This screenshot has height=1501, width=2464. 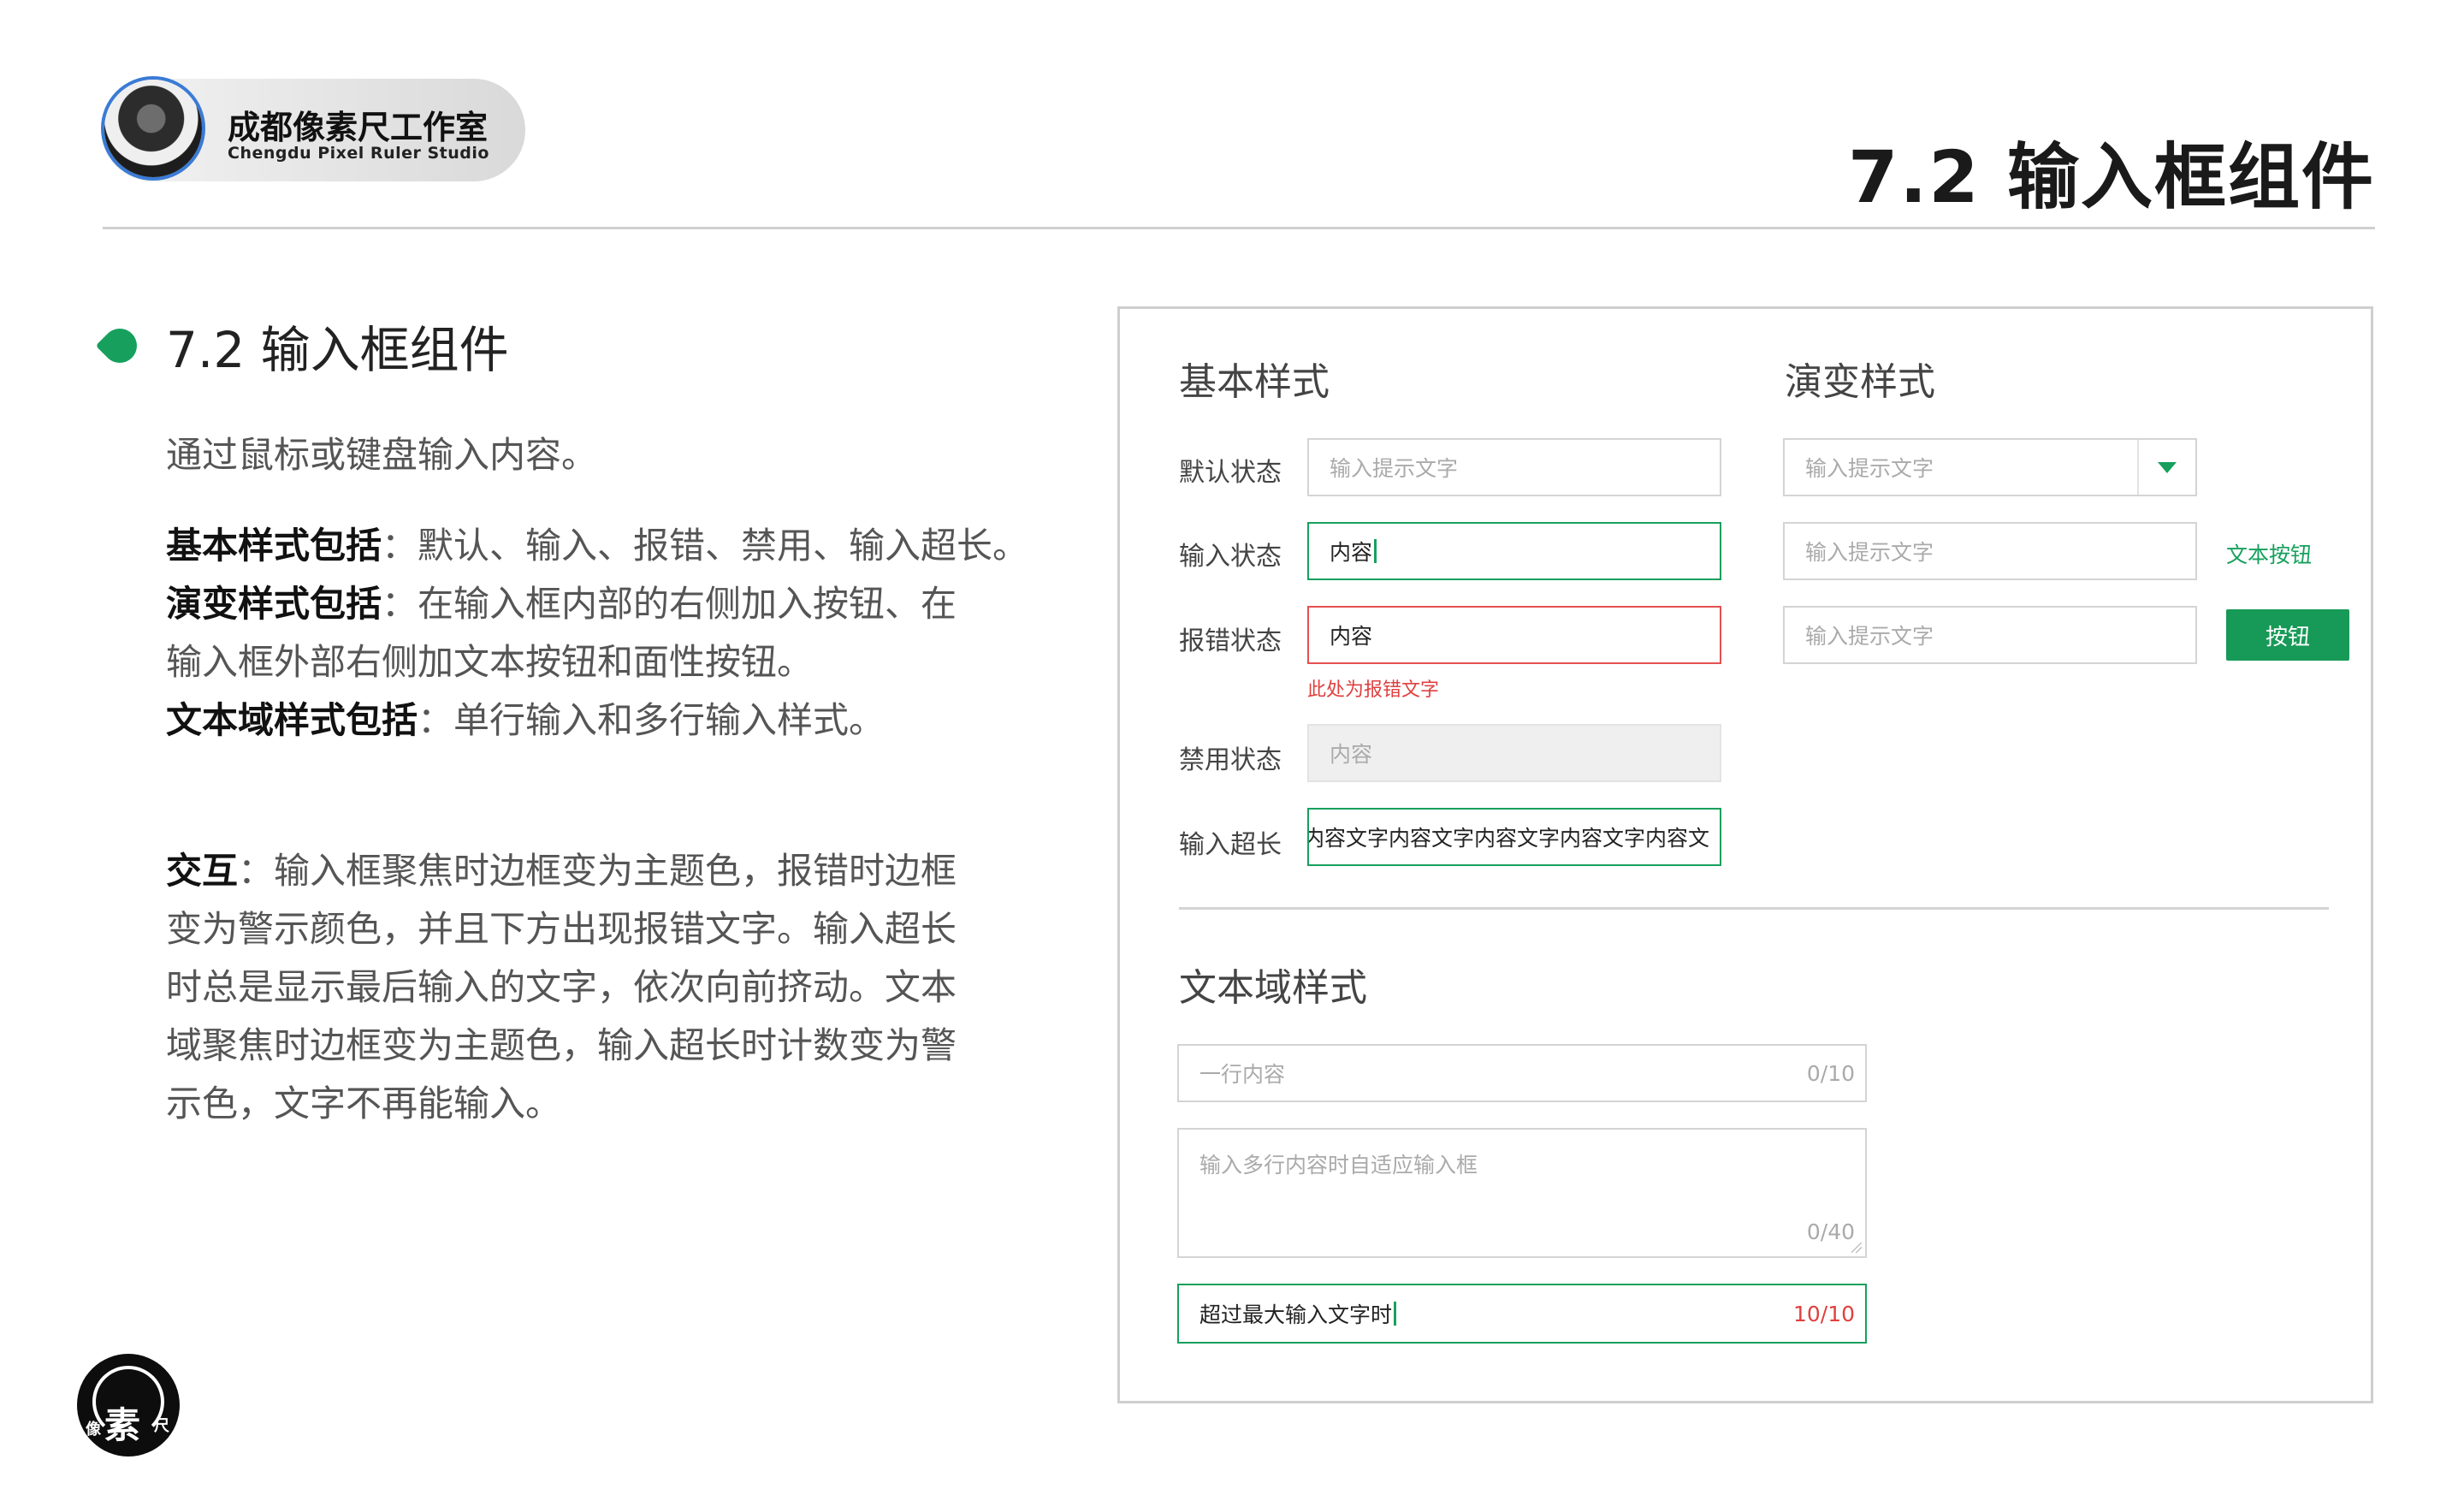 What do you see at coordinates (1869, 552) in the screenshot?
I see `text-button-placeholder: 输入提示文字` at bounding box center [1869, 552].